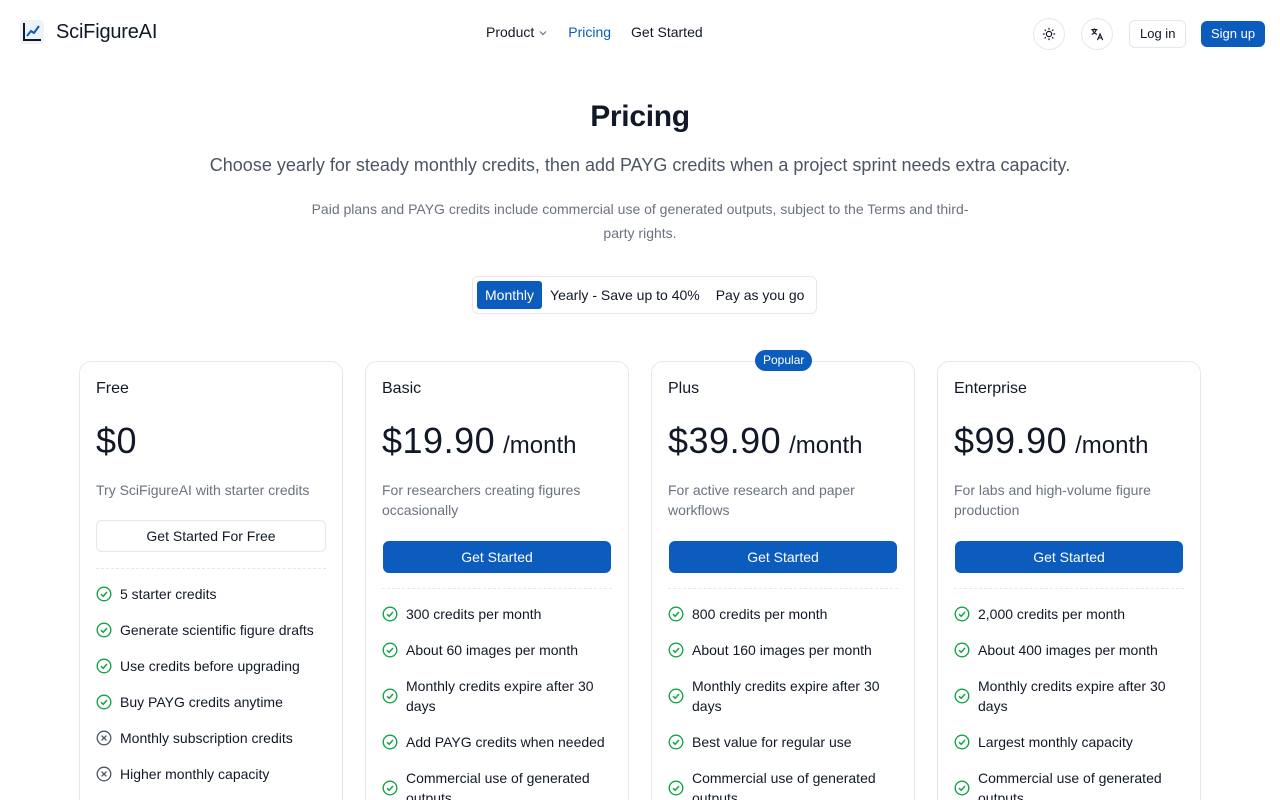 This screenshot has height=800, width=1280. I want to click on nav-pricing: Pricing, so click(589, 32).